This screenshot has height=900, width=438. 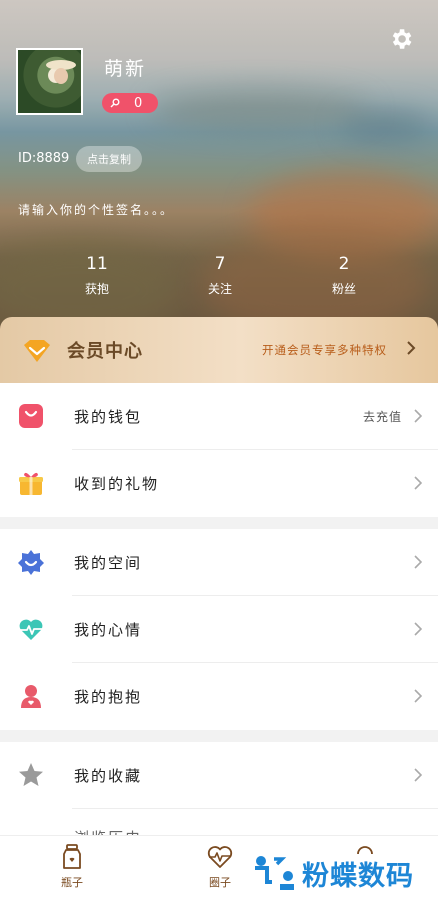 I want to click on search-icon, so click(x=115, y=103).